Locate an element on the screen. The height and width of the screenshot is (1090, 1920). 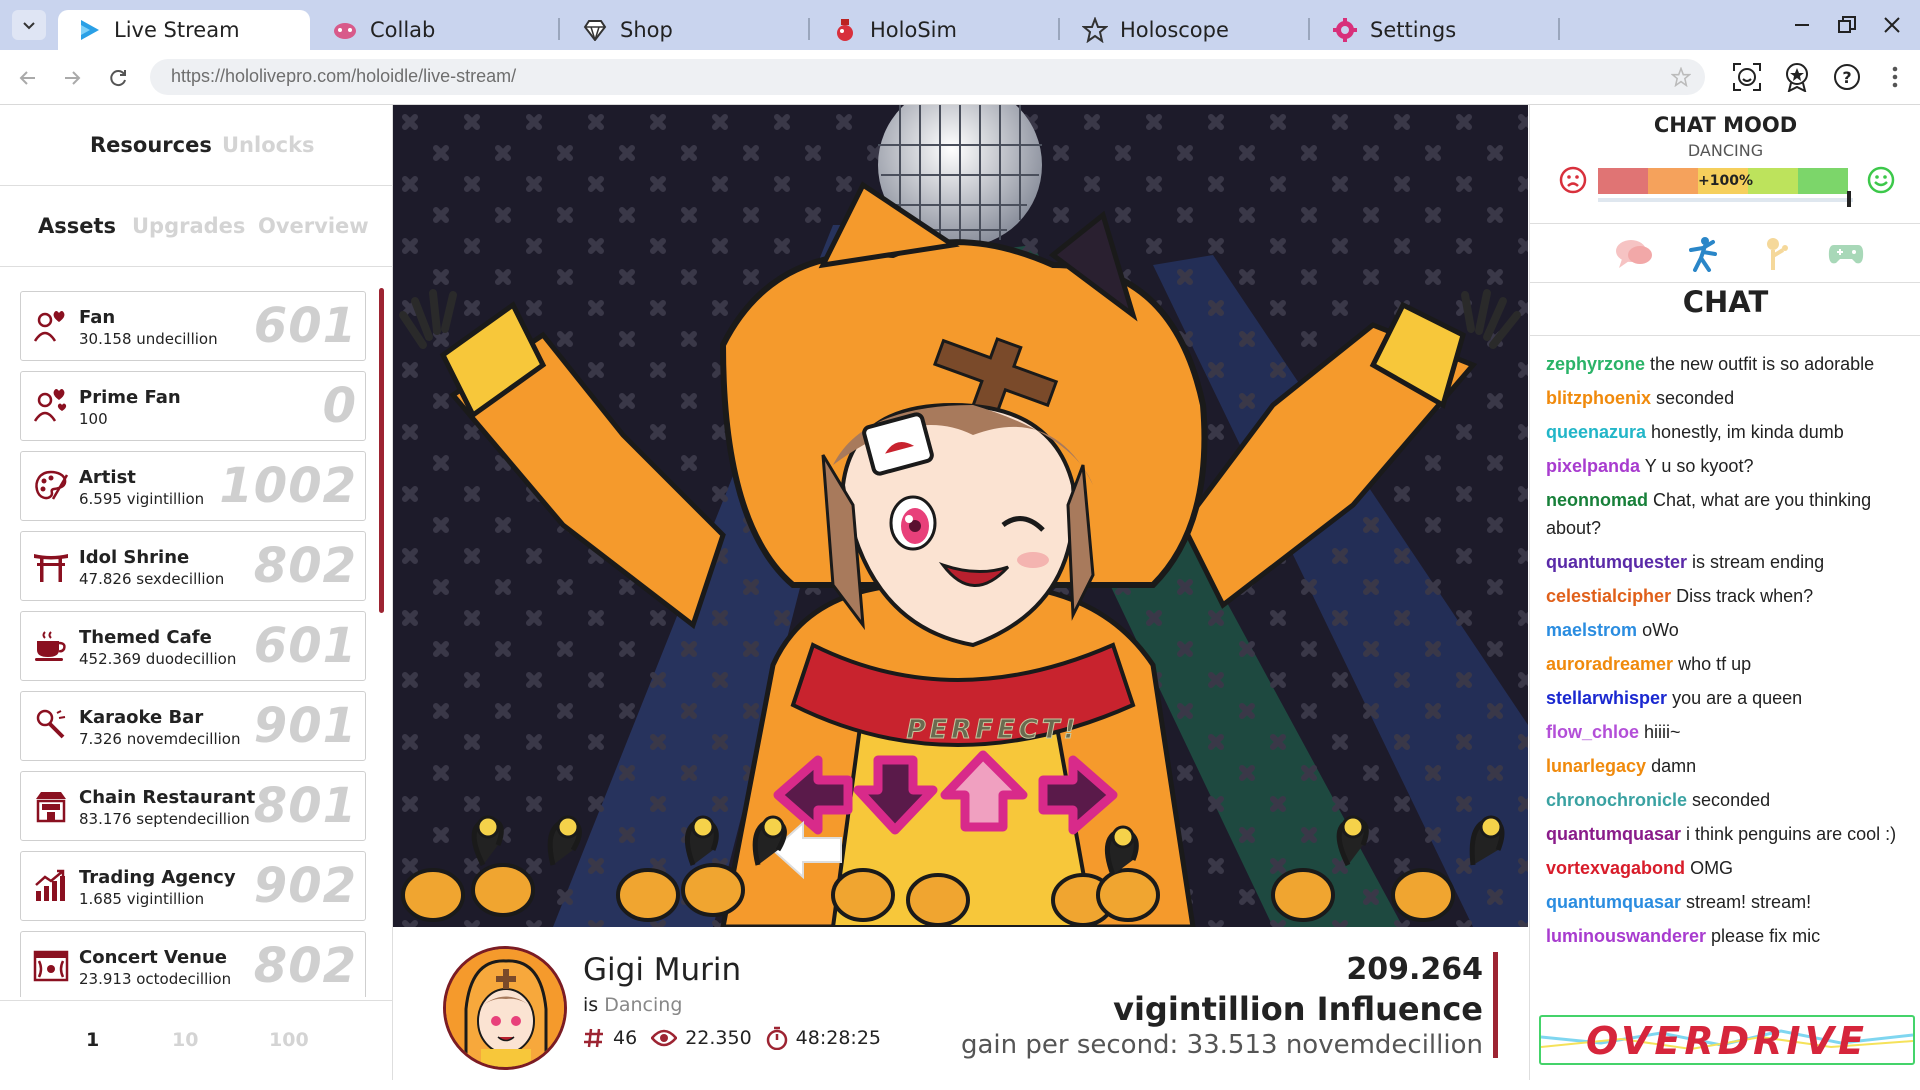
chat-text: Diss track when? is located at coordinates (1745, 596).